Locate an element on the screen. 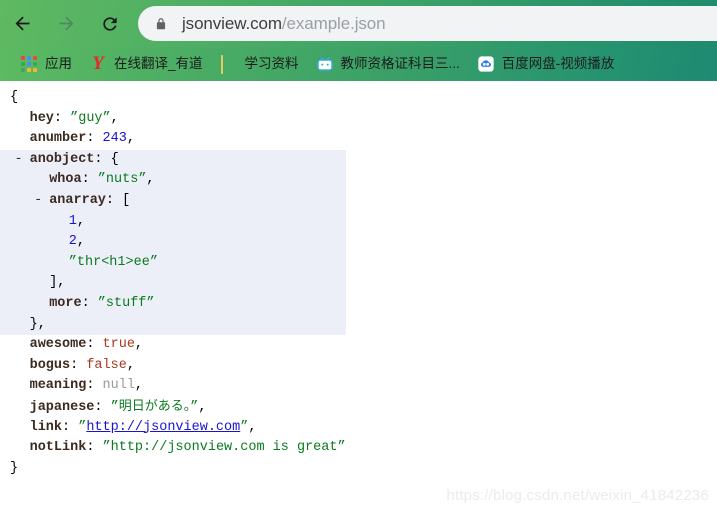  json-token-num: 2 is located at coordinates (72, 242).